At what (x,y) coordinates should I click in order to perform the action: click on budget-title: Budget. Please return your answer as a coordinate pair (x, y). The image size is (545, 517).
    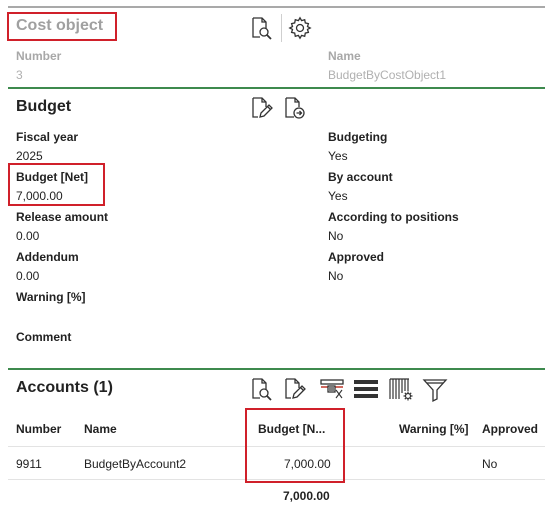
    Looking at the image, I should click on (44, 106).